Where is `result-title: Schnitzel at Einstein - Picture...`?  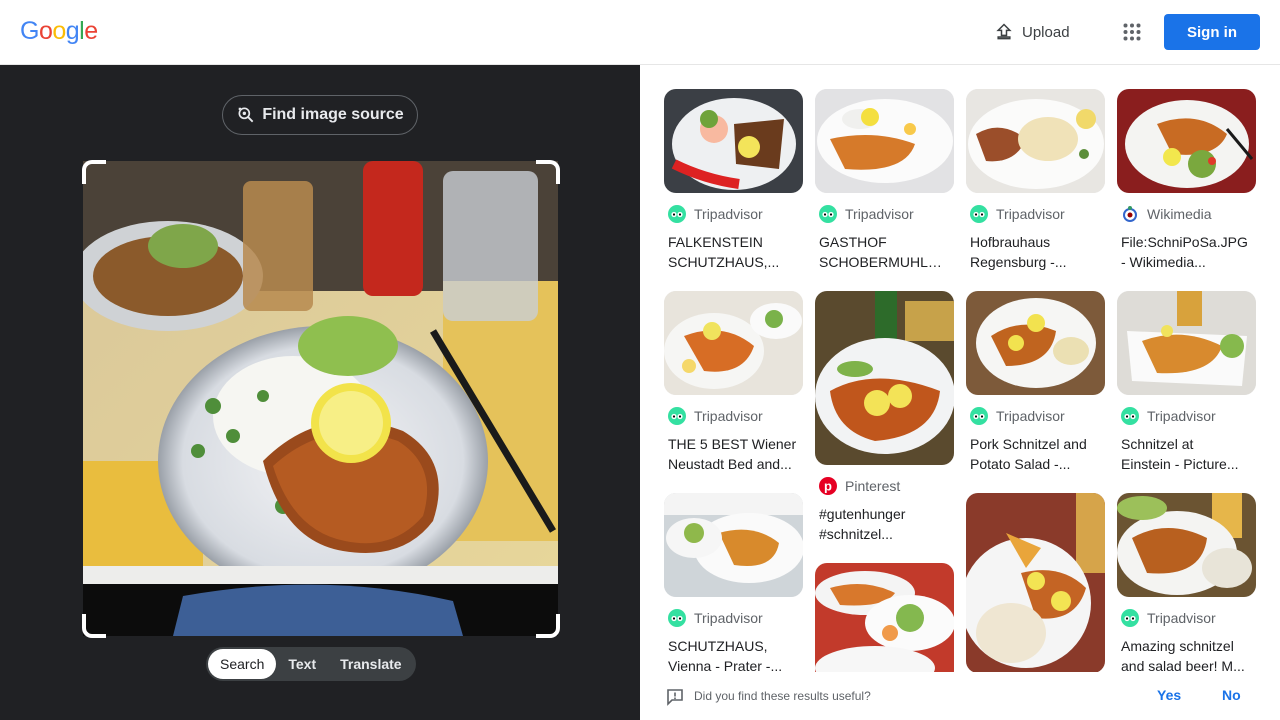
result-title: Schnitzel at Einstein - Picture... is located at coordinates (1186, 454).